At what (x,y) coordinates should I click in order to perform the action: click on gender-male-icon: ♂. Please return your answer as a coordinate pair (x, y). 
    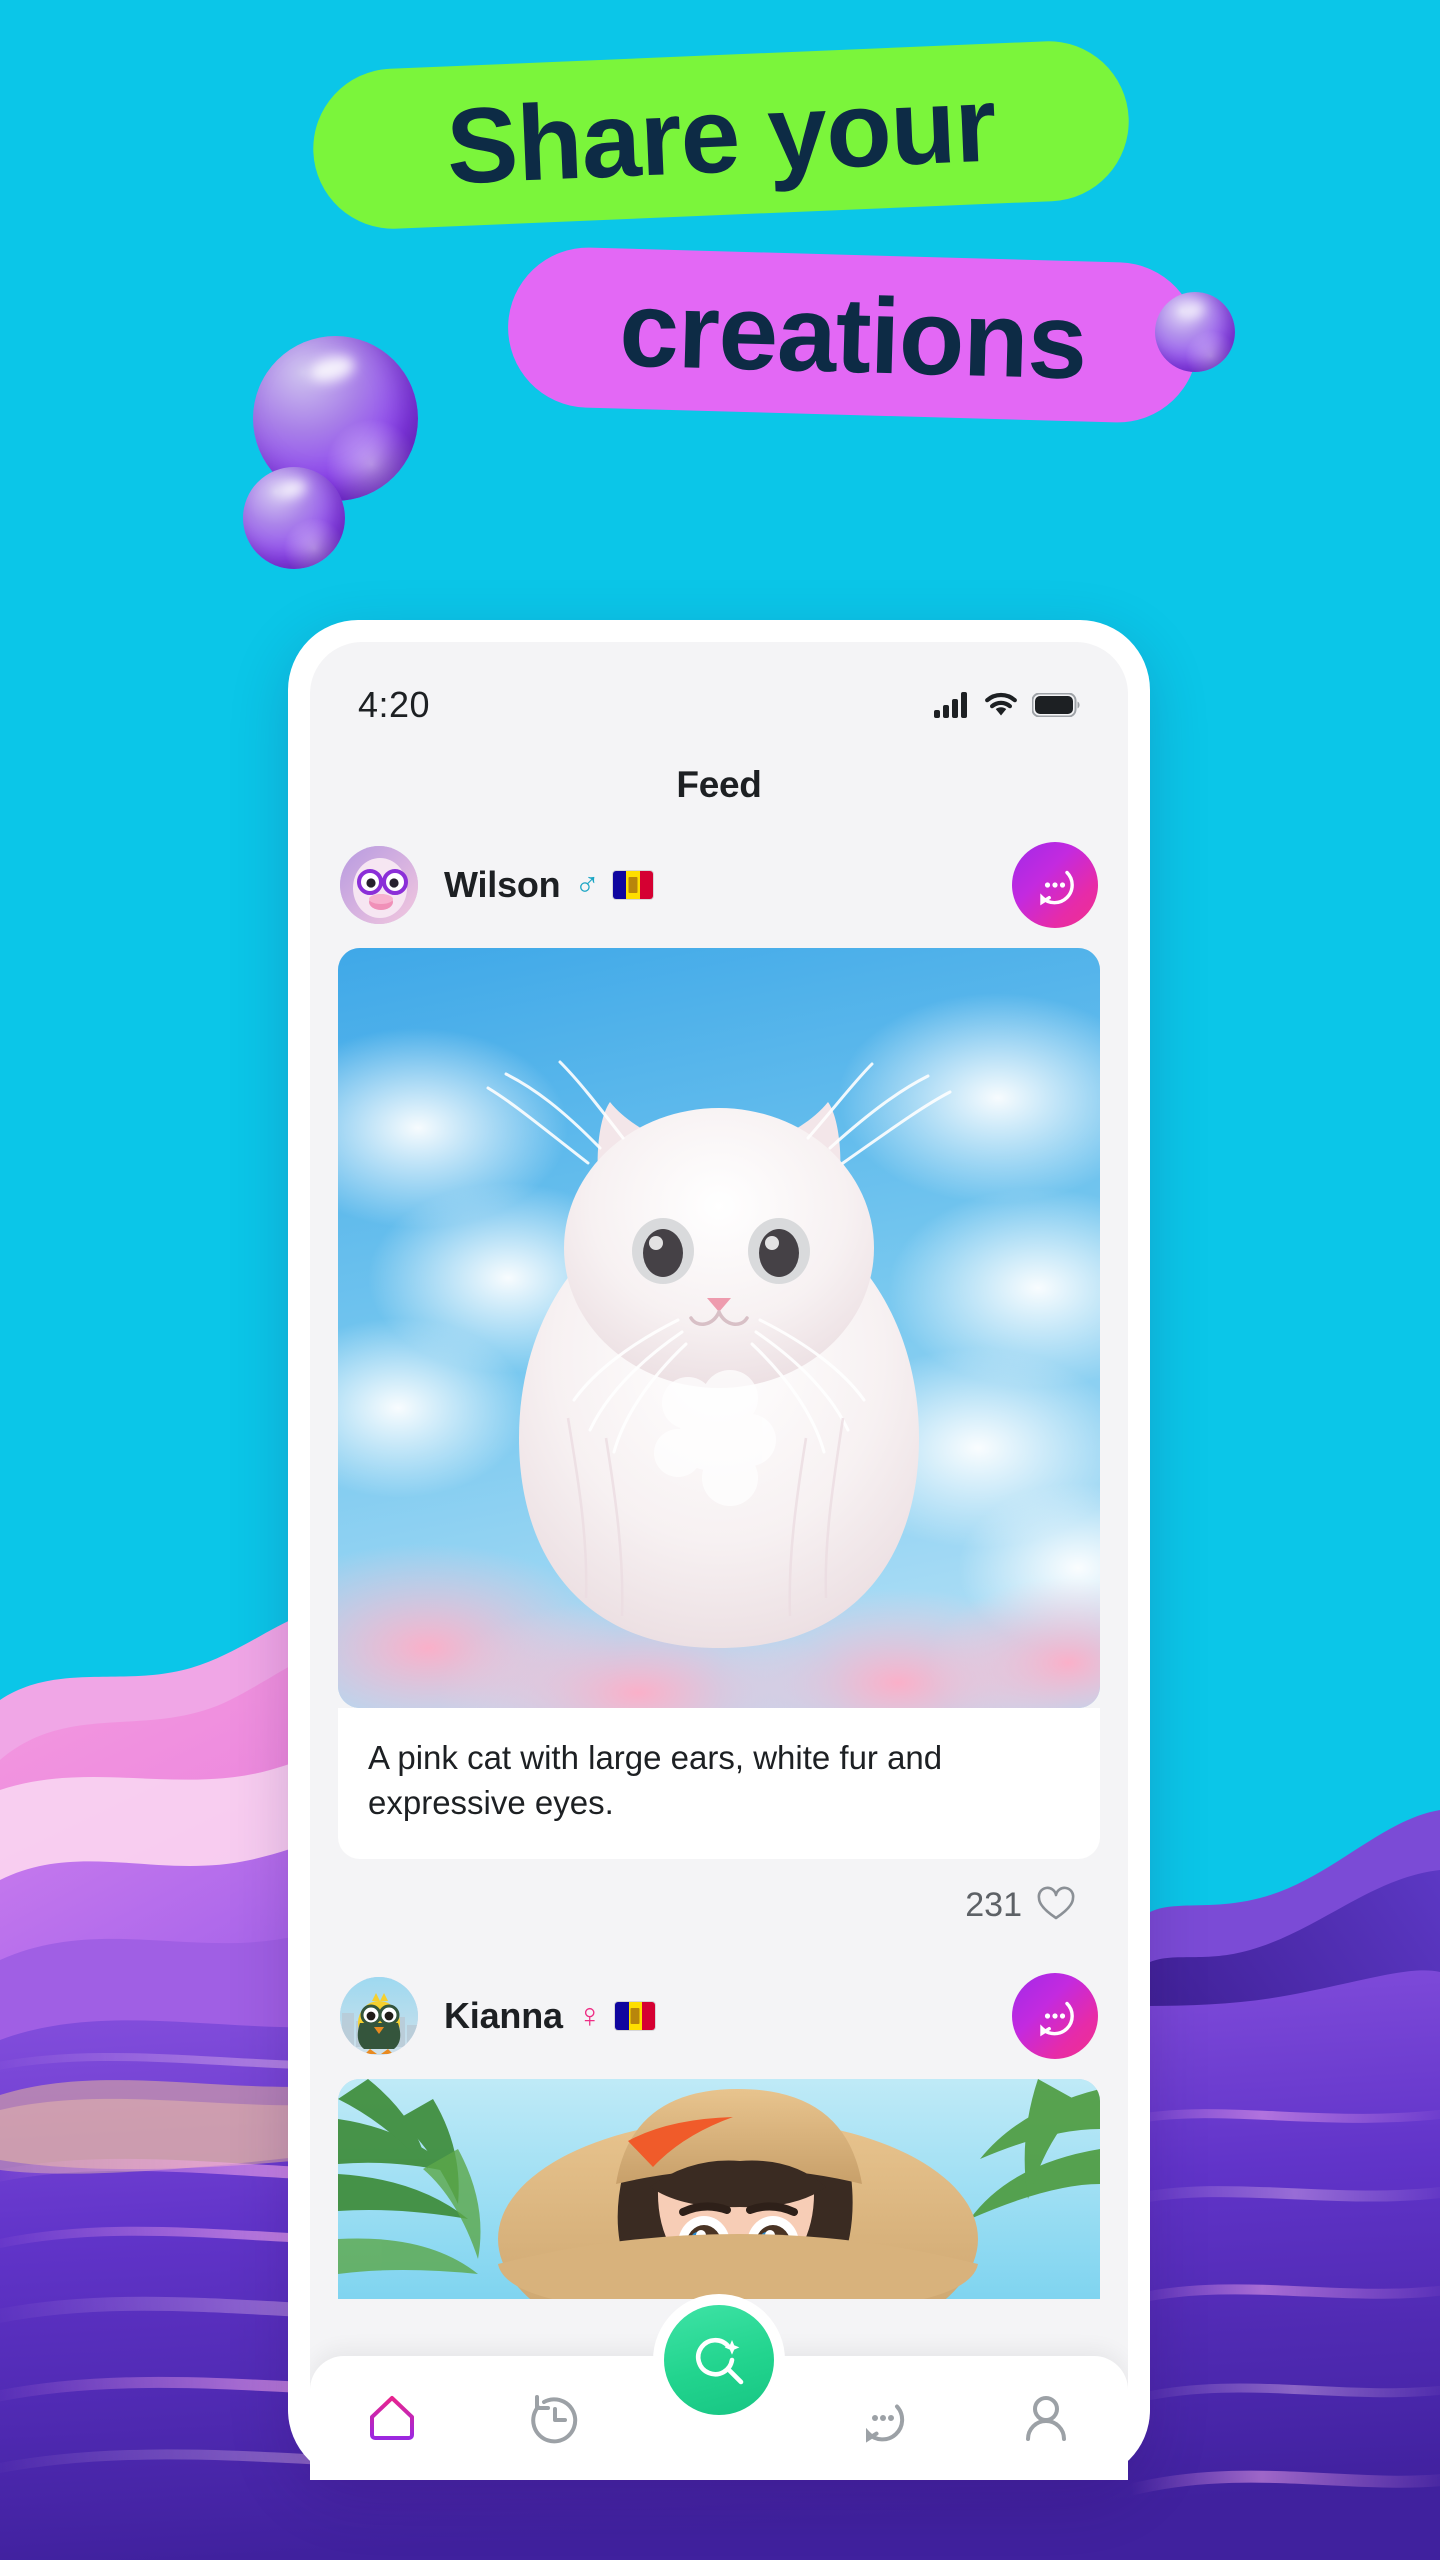
    Looking at the image, I should click on (587, 885).